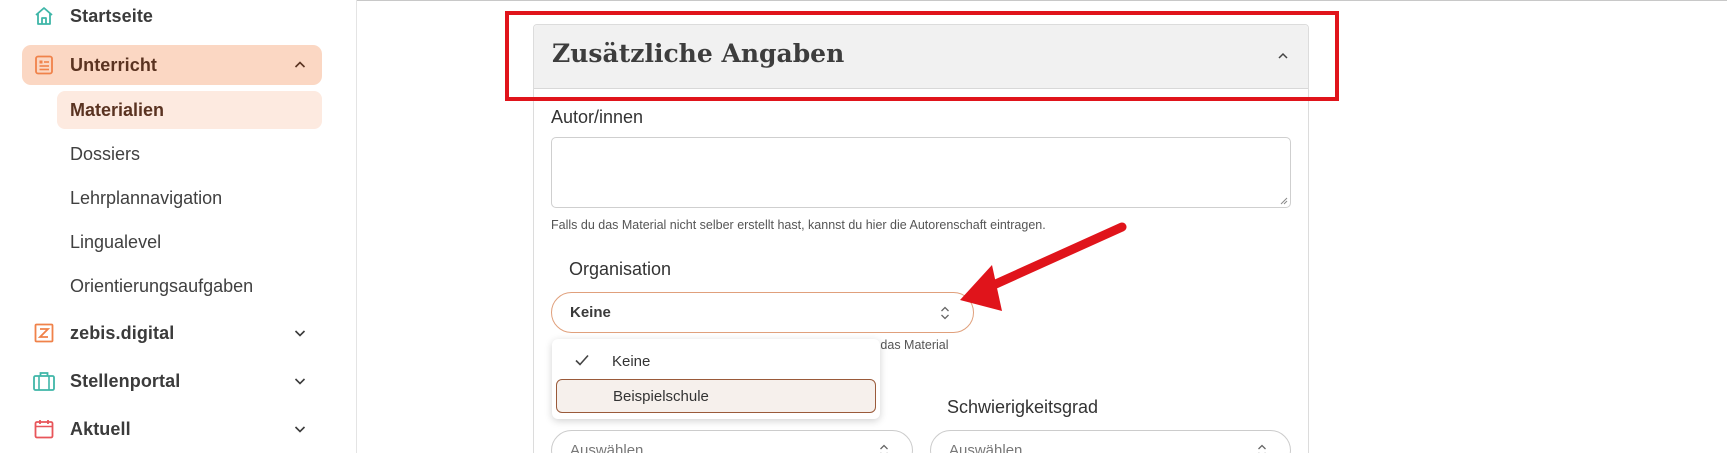  Describe the element at coordinates (172, 18) in the screenshot. I see `sidebar-item-startseite: Startseite` at that location.